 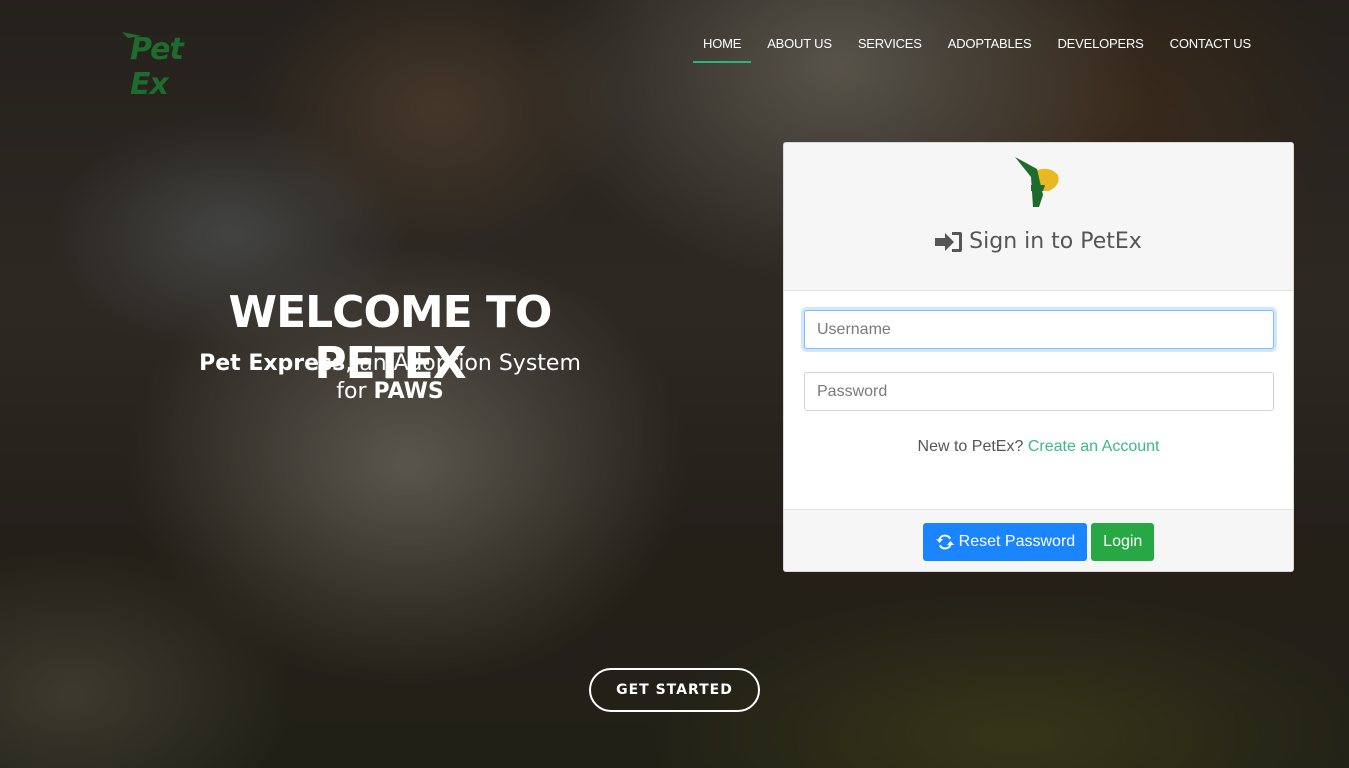 What do you see at coordinates (799, 32) in the screenshot?
I see `nav-about-us: ABOUT US` at bounding box center [799, 32].